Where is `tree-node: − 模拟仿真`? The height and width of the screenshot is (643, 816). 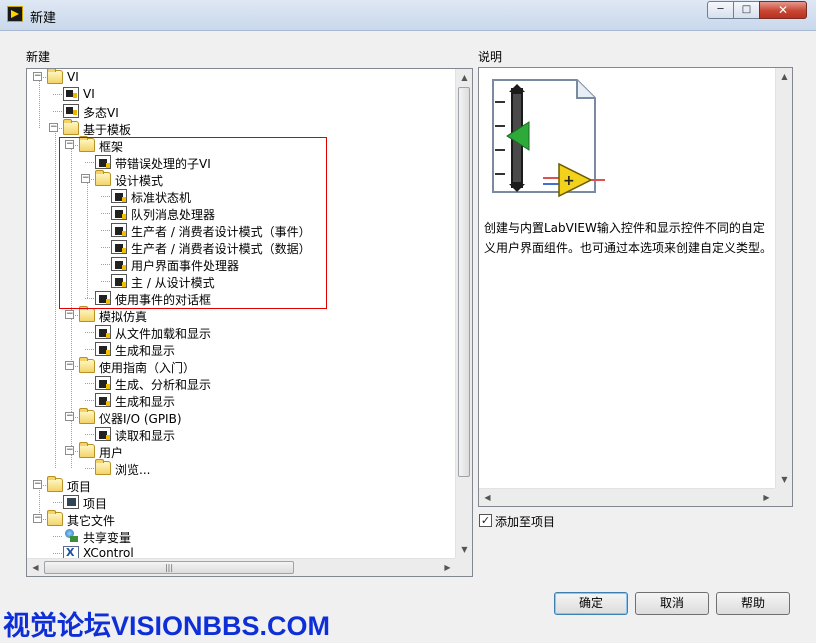 tree-node: − 模拟仿真 is located at coordinates (237, 315).